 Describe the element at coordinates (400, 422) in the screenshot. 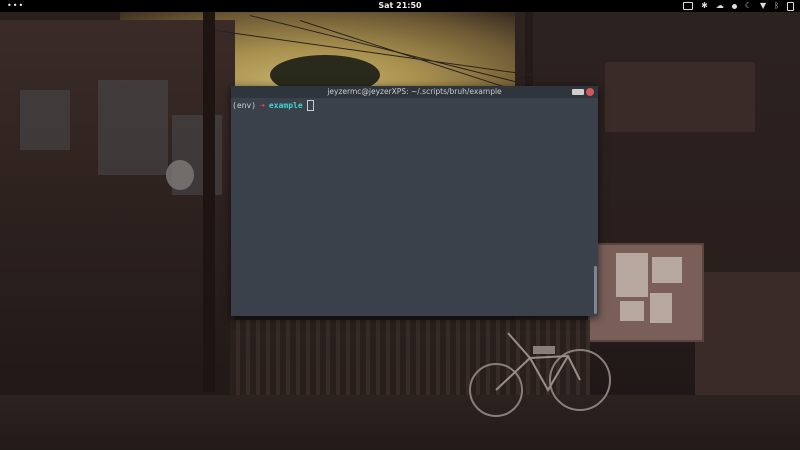

I see `ground` at that location.